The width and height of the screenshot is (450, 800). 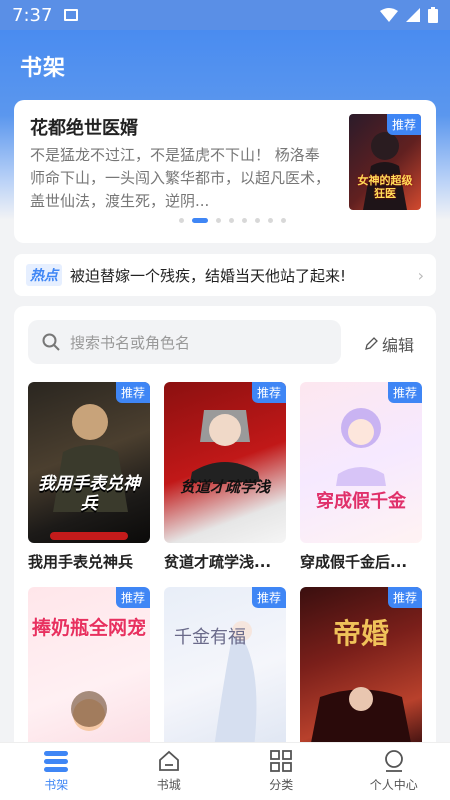 I want to click on chevron-right-icon: ›, so click(x=420, y=275).